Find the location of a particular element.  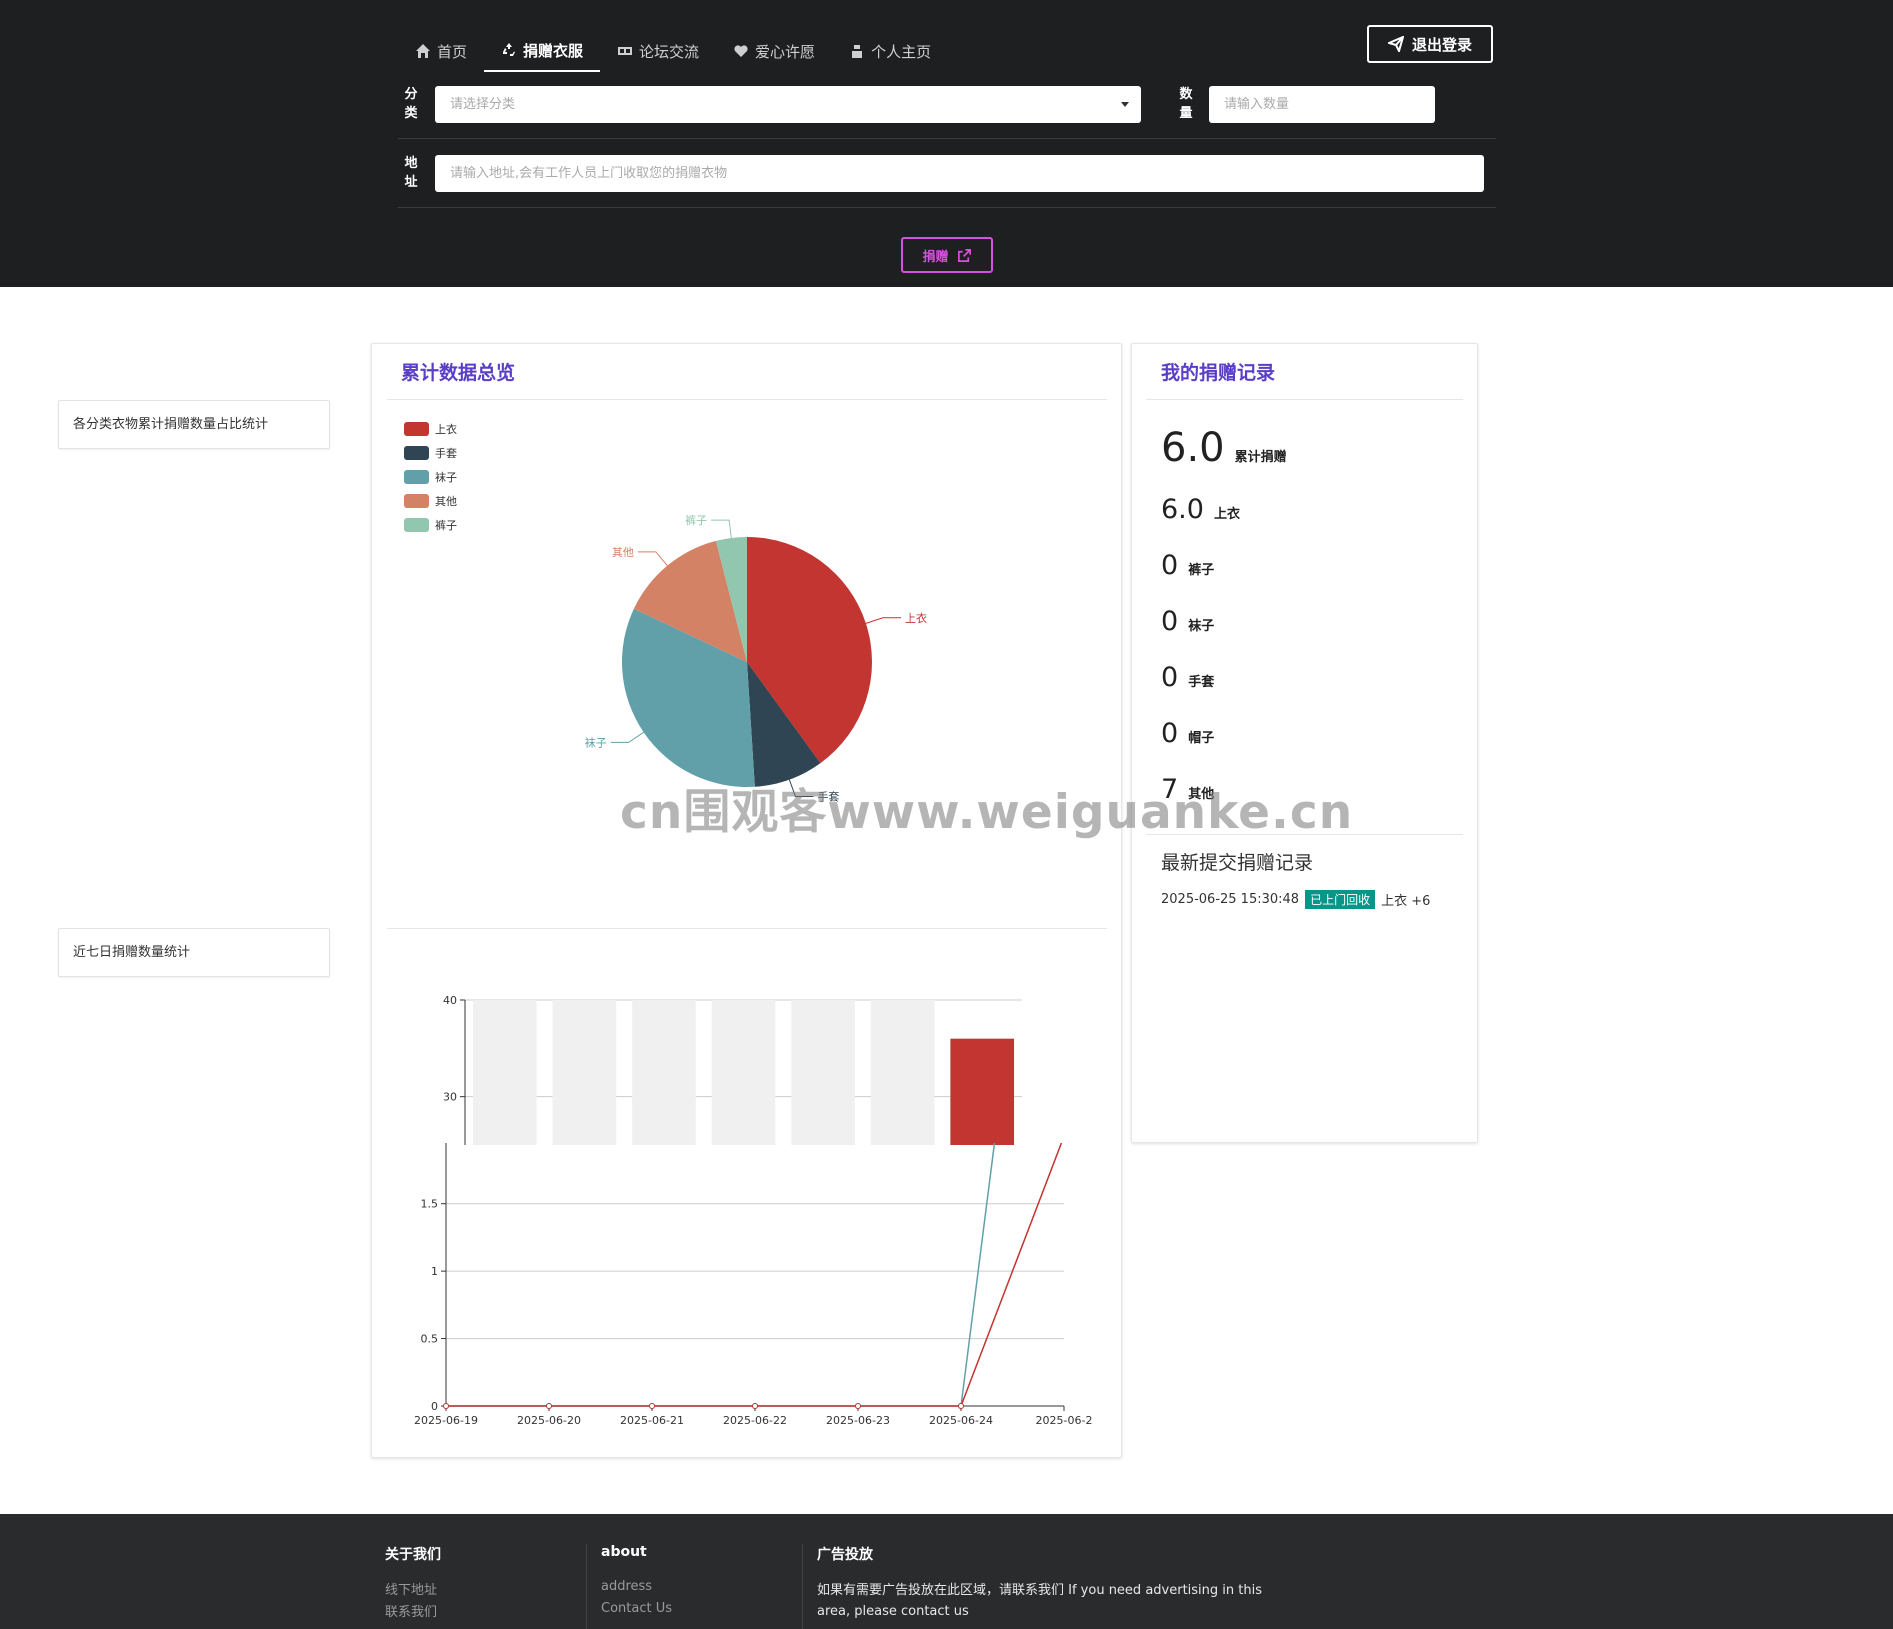

x-tick-label: 2025-06-22 is located at coordinates (755, 1420).